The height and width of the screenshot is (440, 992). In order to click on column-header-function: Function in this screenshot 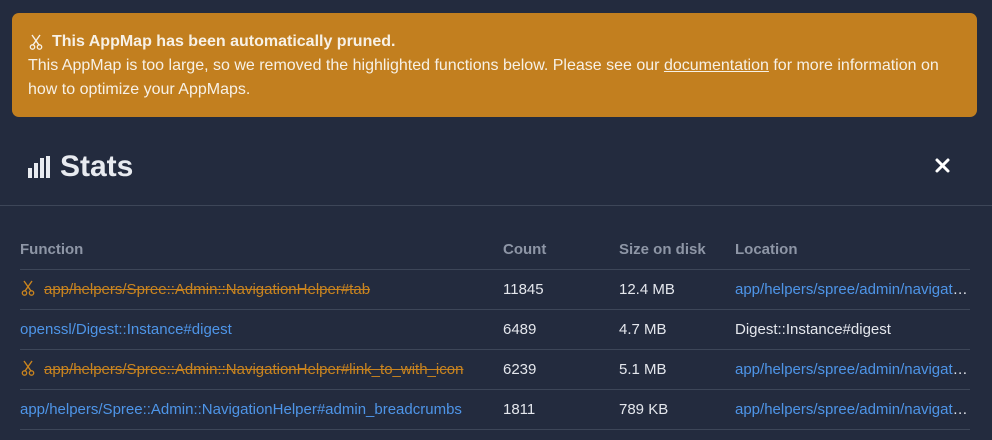, I will do `click(261, 250)`.